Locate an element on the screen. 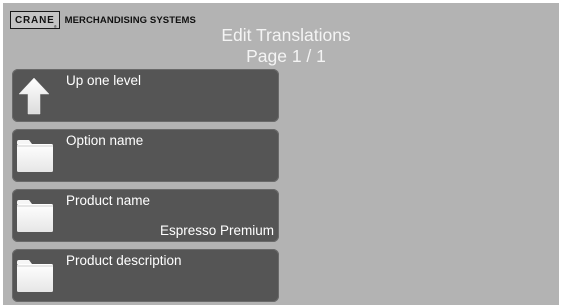 The width and height of the screenshot is (561, 307). page-title: Edit Translations is located at coordinates (286, 35).